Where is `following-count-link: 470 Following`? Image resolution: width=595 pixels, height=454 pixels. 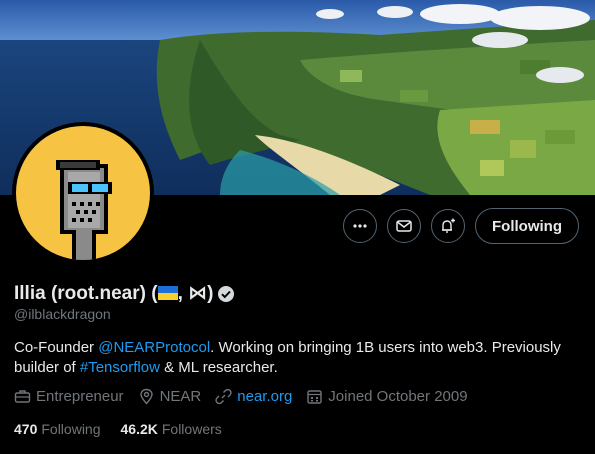
following-count-link: 470 Following is located at coordinates (57, 429).